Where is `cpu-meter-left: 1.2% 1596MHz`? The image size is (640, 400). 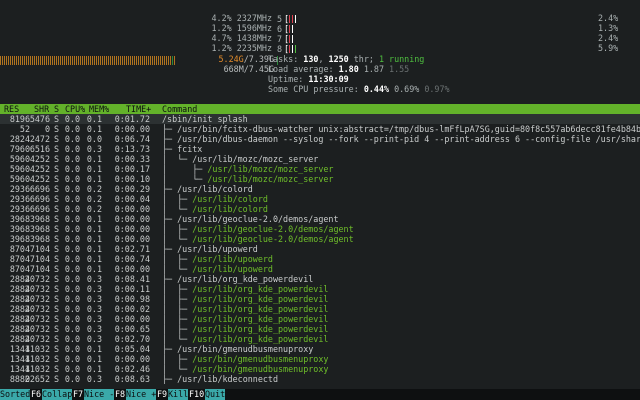 cpu-meter-left: 1.2% 1596MHz is located at coordinates (224, 28).